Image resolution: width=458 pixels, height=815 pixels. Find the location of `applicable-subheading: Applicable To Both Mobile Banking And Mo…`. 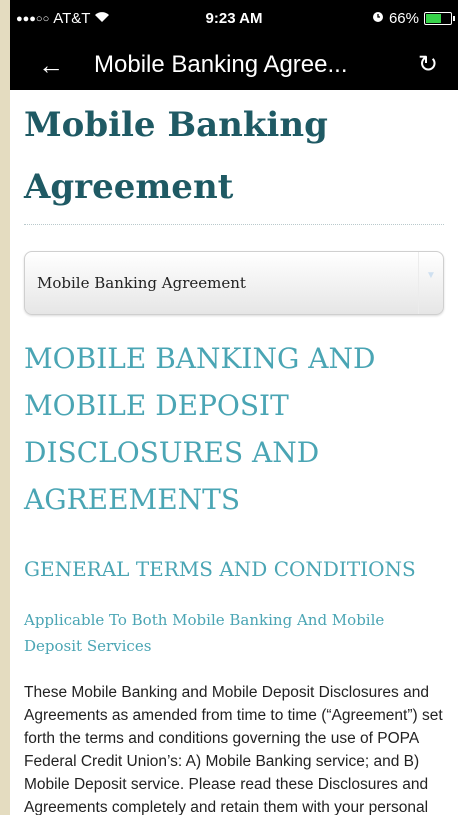

applicable-subheading: Applicable To Both Mobile Banking And Mo… is located at coordinates (204, 633).